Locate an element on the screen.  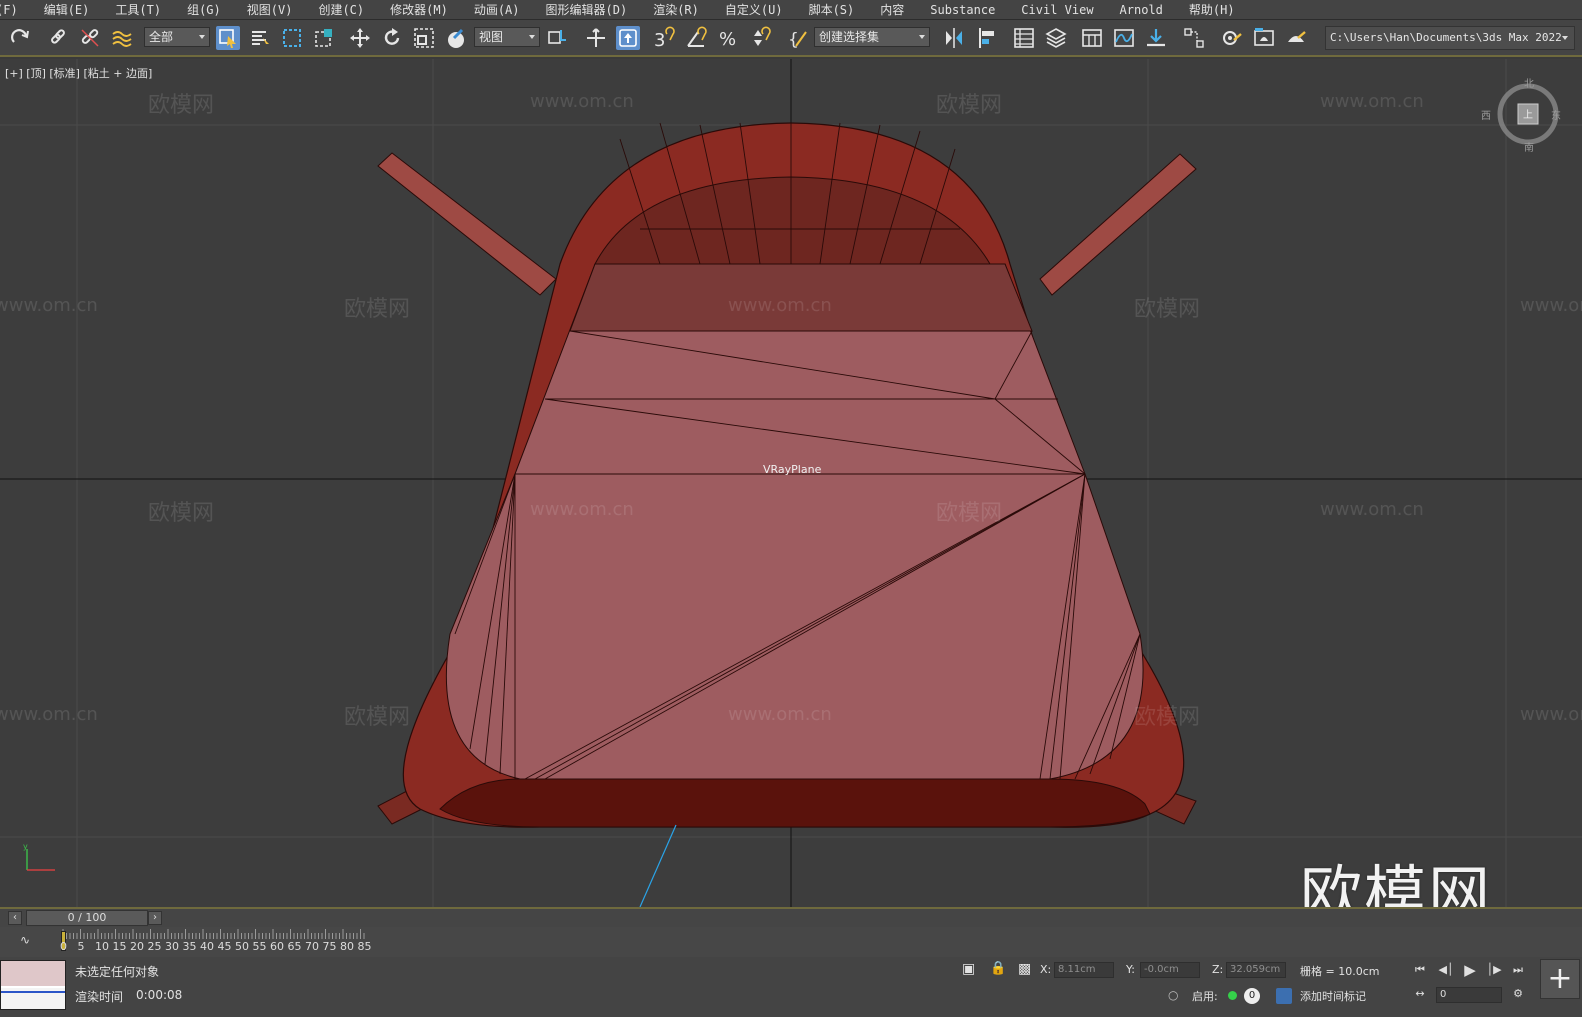
layer-explorer-icon is located at coordinates (1056, 38).